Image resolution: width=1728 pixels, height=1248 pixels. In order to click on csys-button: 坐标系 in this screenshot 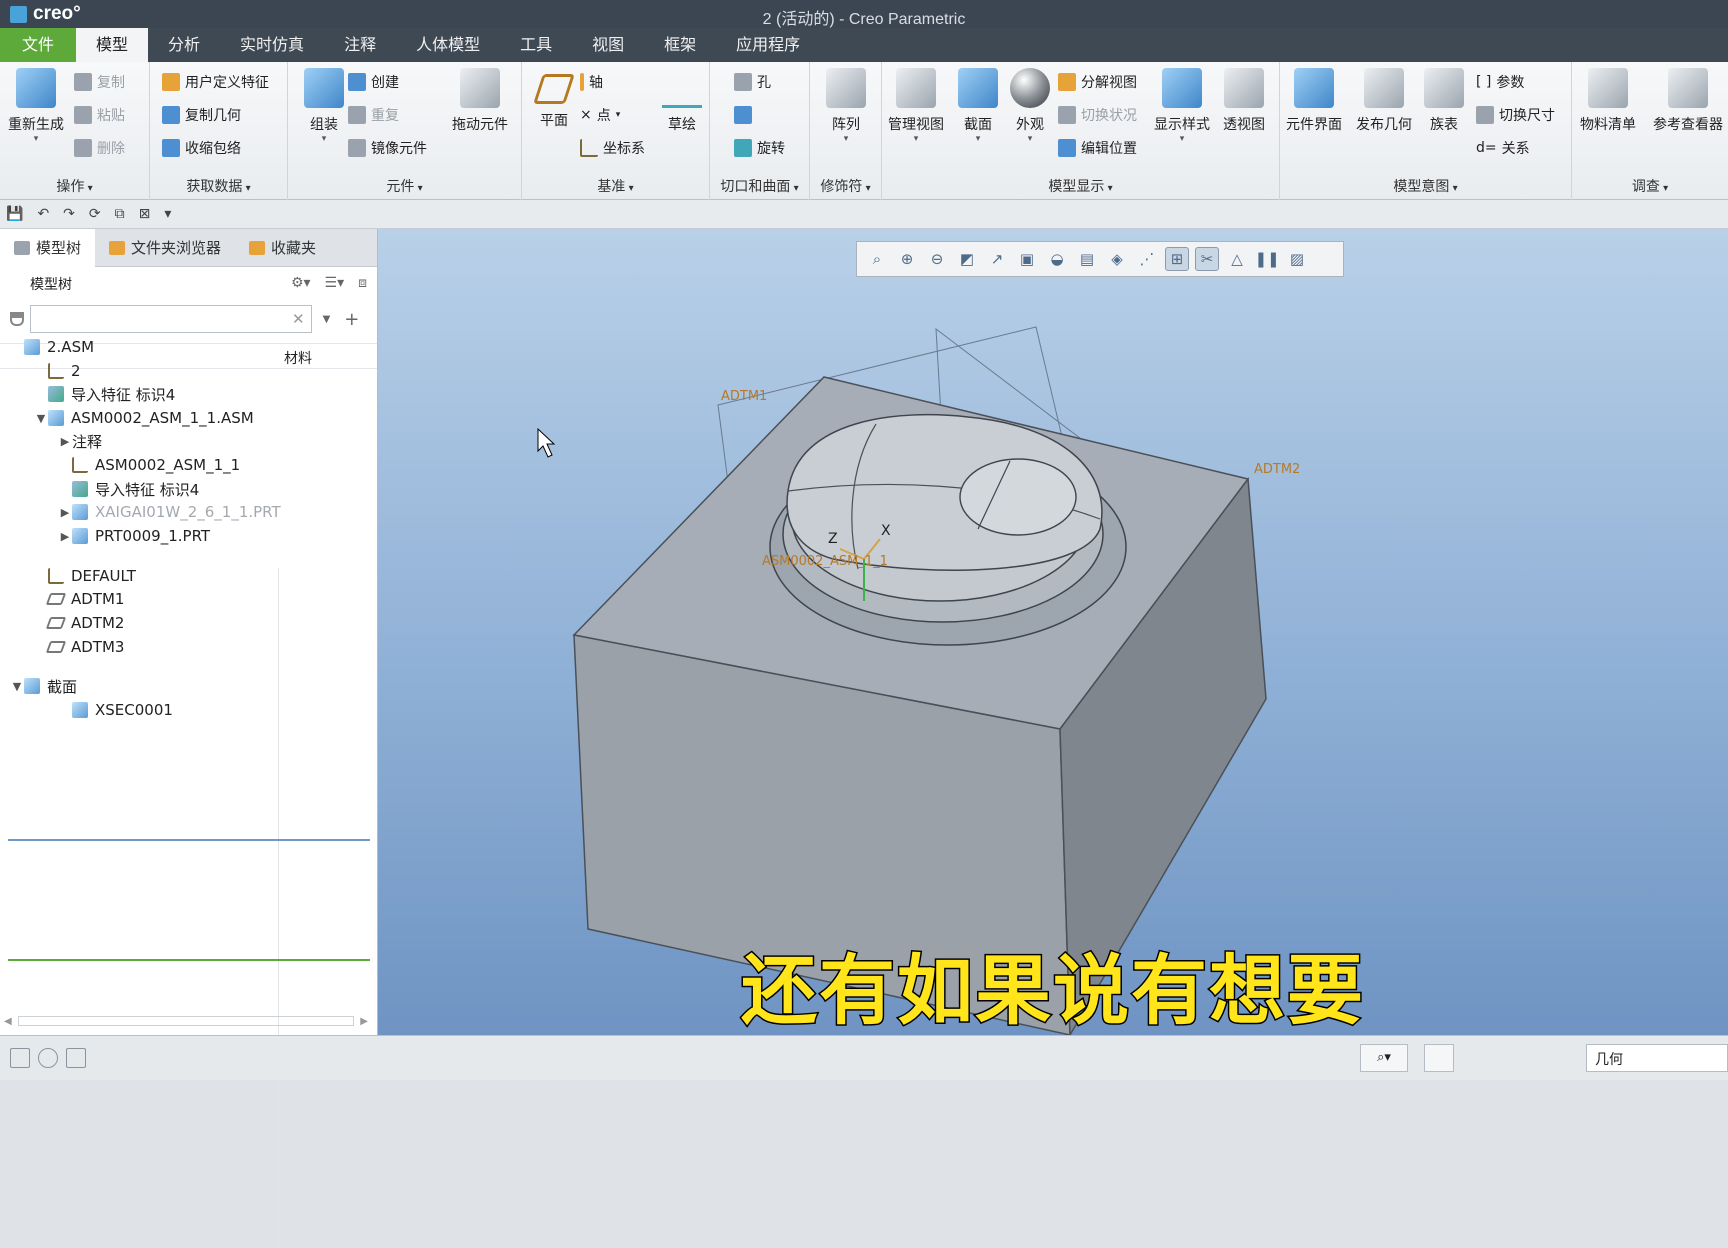, I will do `click(612, 148)`.